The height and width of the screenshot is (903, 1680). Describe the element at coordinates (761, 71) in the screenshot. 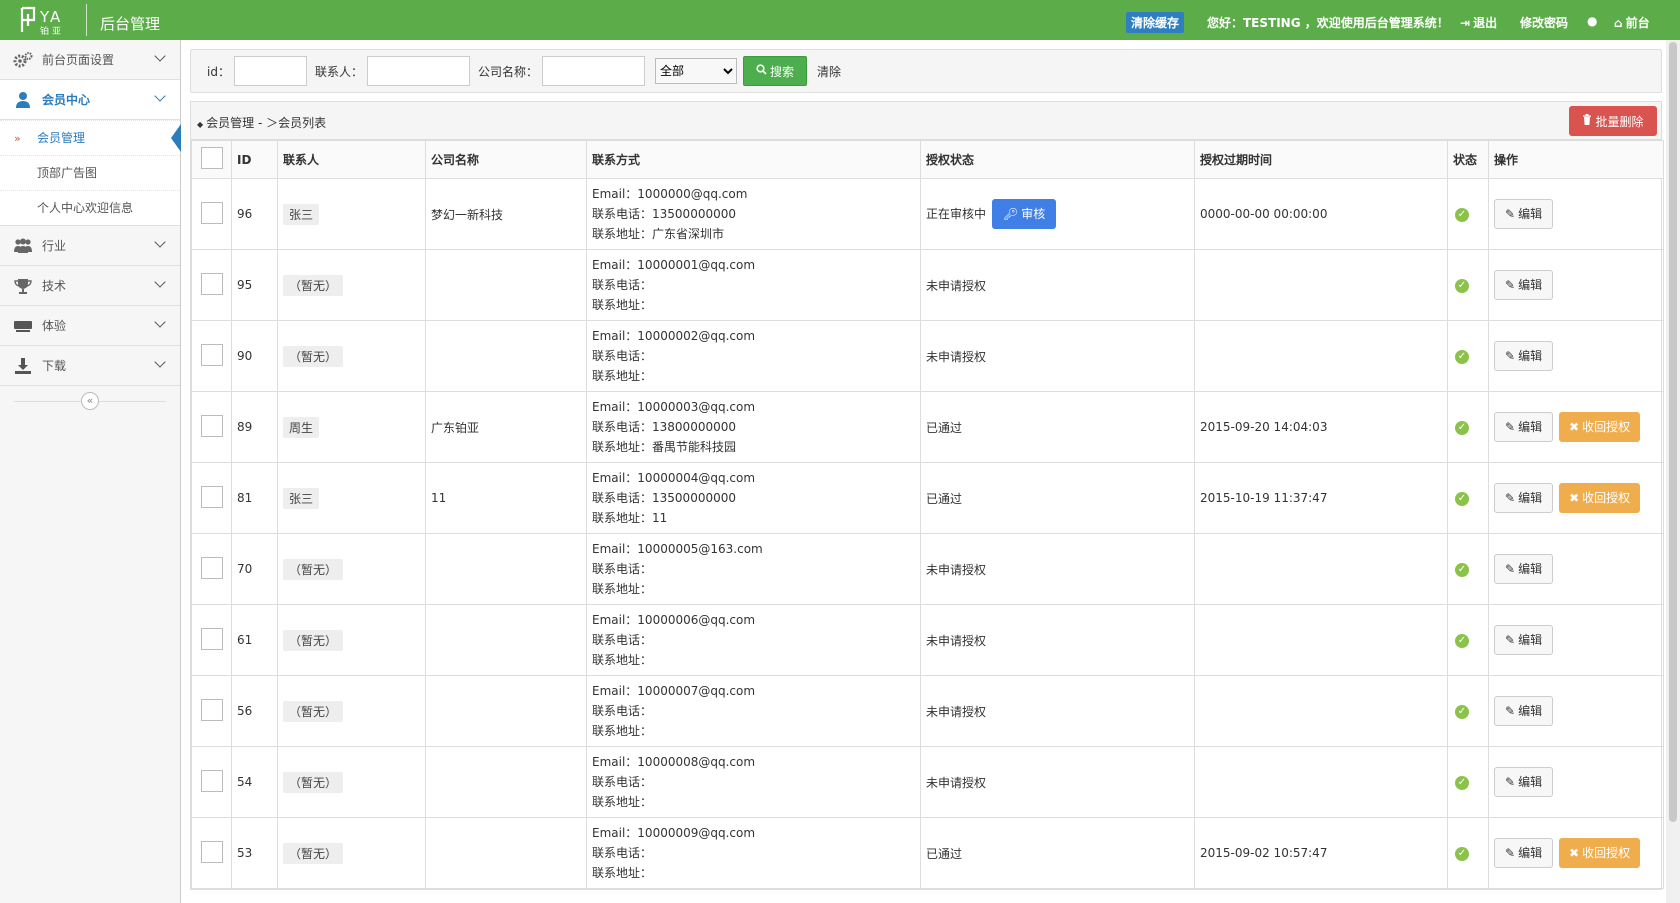

I see `search-icon` at that location.